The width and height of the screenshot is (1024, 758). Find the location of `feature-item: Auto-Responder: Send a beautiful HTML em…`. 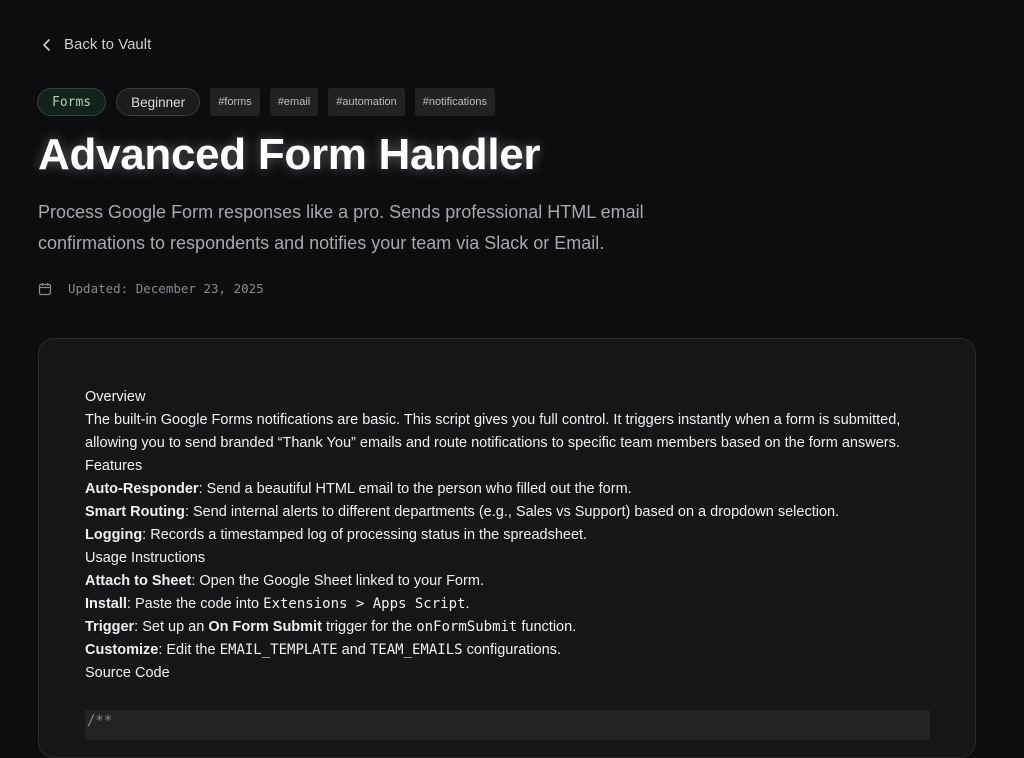

feature-item: Auto-Responder: Send a beautiful HTML em… is located at coordinates (515, 489).